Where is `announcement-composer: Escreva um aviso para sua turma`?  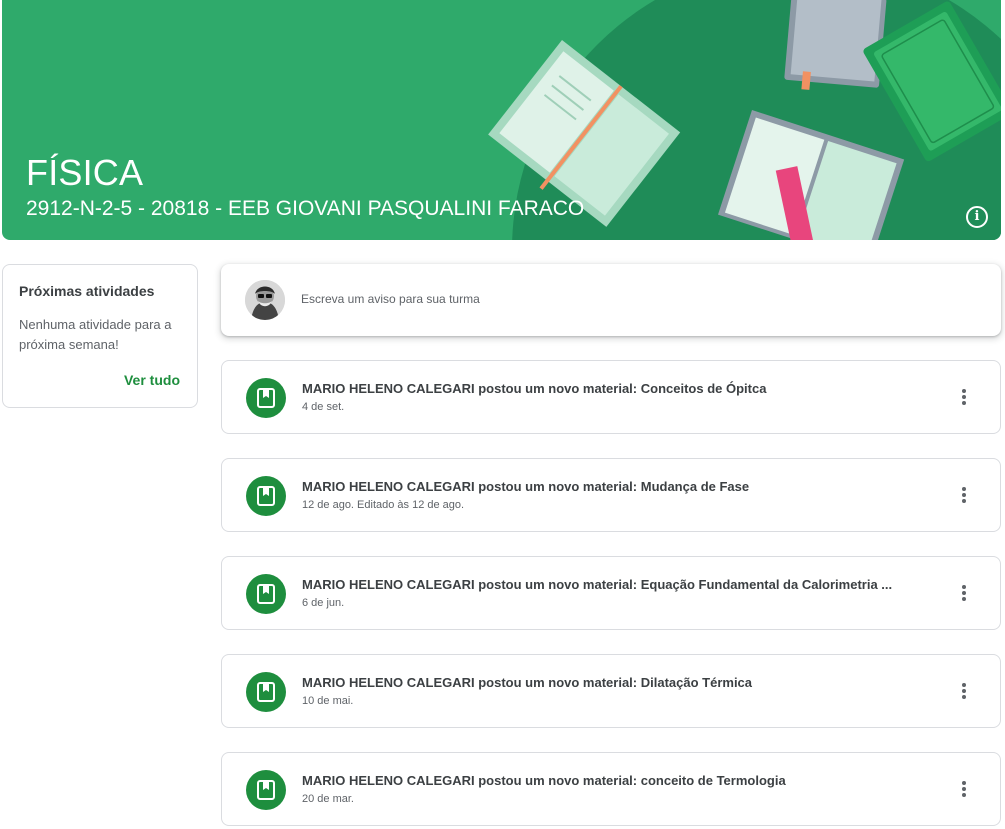 announcement-composer: Escreva um aviso para sua turma is located at coordinates (611, 300).